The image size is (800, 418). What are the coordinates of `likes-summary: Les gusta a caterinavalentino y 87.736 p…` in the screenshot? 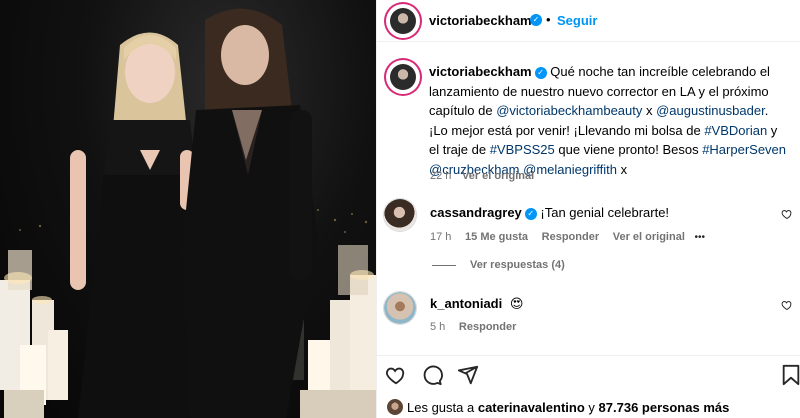 It's located at (588, 406).